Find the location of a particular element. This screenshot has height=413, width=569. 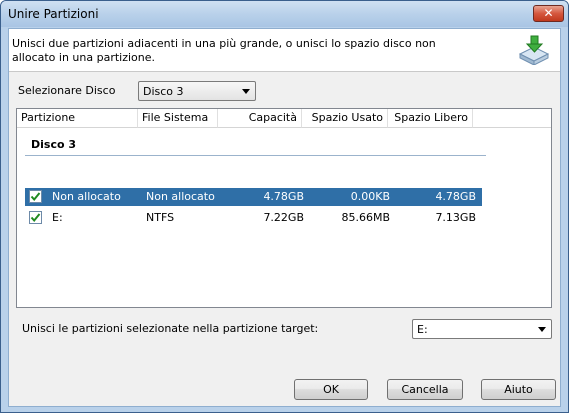

close-icon: ✕ is located at coordinates (548, 13).